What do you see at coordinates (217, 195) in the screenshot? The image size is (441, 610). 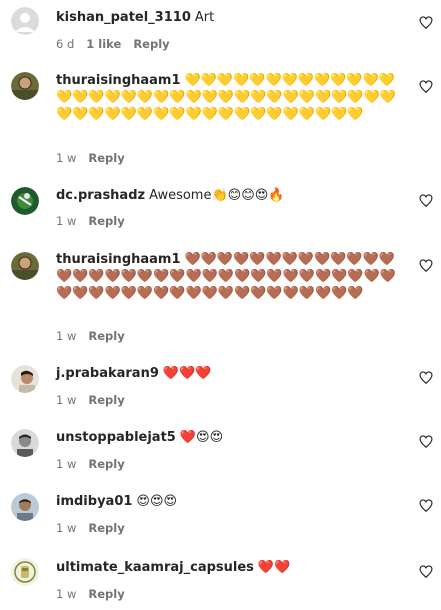 I see `comment-body: Awesome👏😊😊😍🔥` at bounding box center [217, 195].